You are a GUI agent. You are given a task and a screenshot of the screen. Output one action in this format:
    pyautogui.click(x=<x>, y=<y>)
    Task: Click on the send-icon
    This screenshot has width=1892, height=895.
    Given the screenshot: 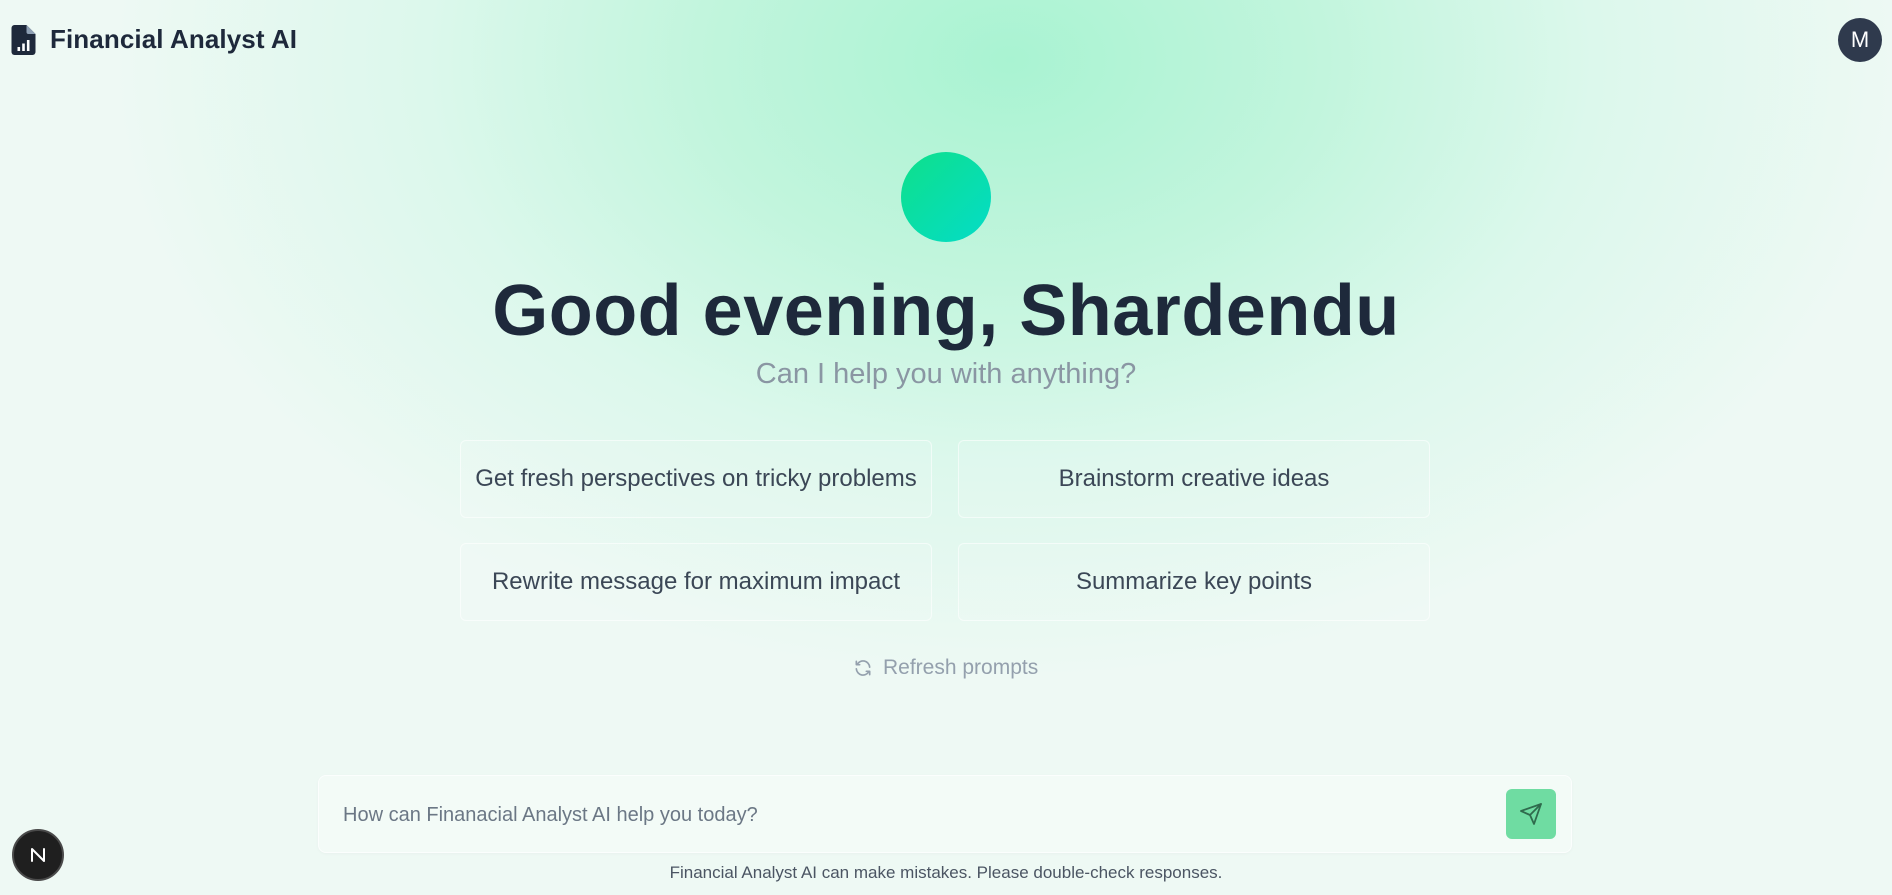 What is the action you would take?
    pyautogui.click(x=1531, y=814)
    